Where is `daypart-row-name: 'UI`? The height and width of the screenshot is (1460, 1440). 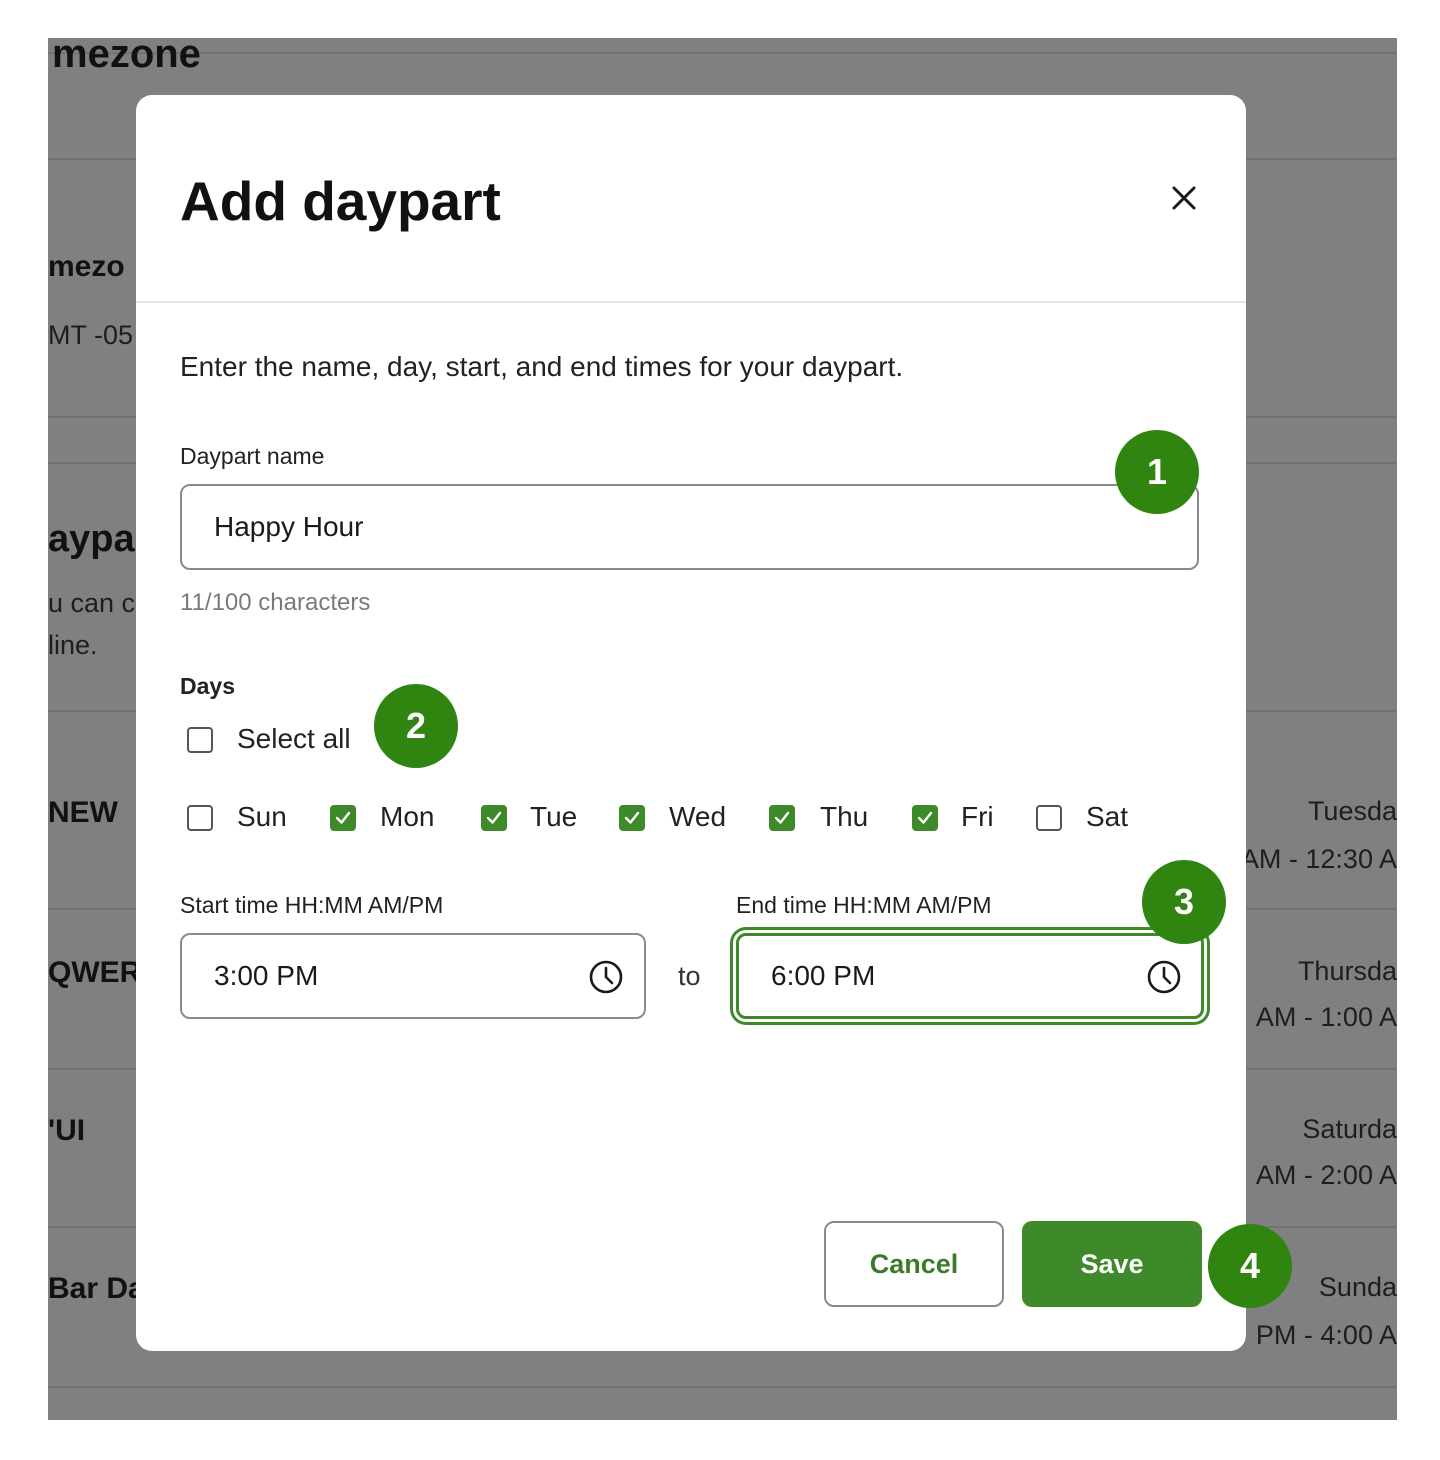
daypart-row-name: 'UI is located at coordinates (67, 1130).